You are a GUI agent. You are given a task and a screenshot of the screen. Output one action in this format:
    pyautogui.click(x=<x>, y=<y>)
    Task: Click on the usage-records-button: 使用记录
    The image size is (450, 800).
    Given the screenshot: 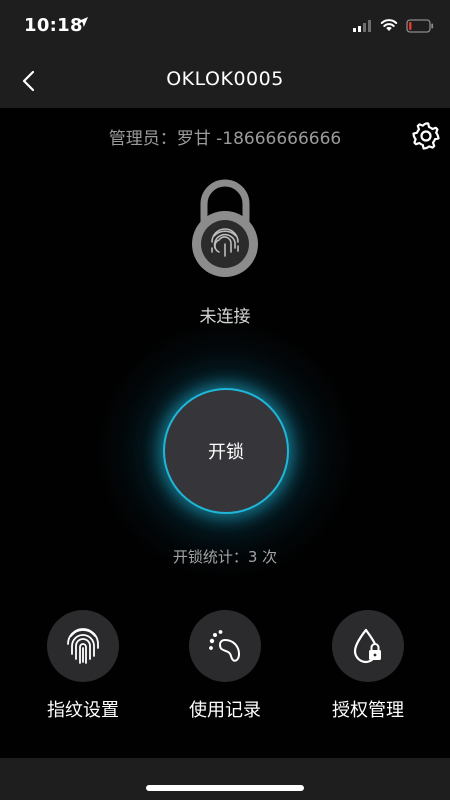 What is the action you would take?
    pyautogui.click(x=225, y=666)
    